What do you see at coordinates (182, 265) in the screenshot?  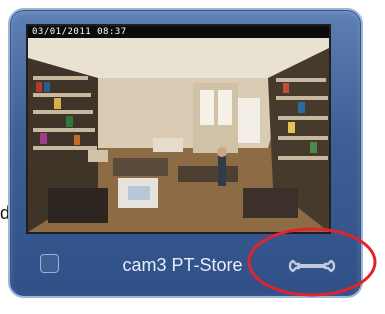 I see `camera-name-label: cam3 PT-Store` at bounding box center [182, 265].